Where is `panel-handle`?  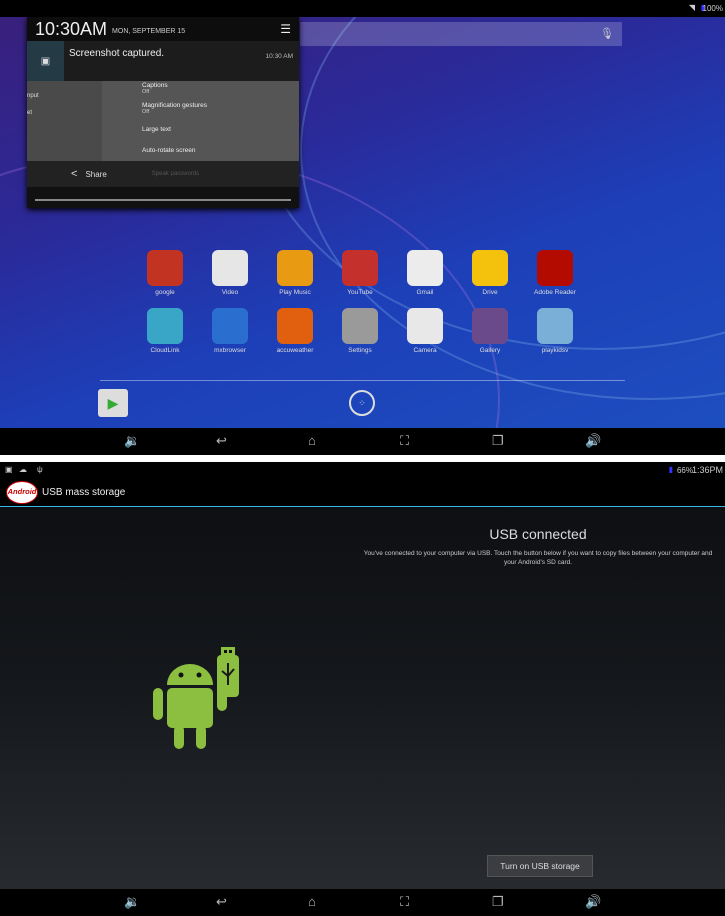 panel-handle is located at coordinates (163, 200).